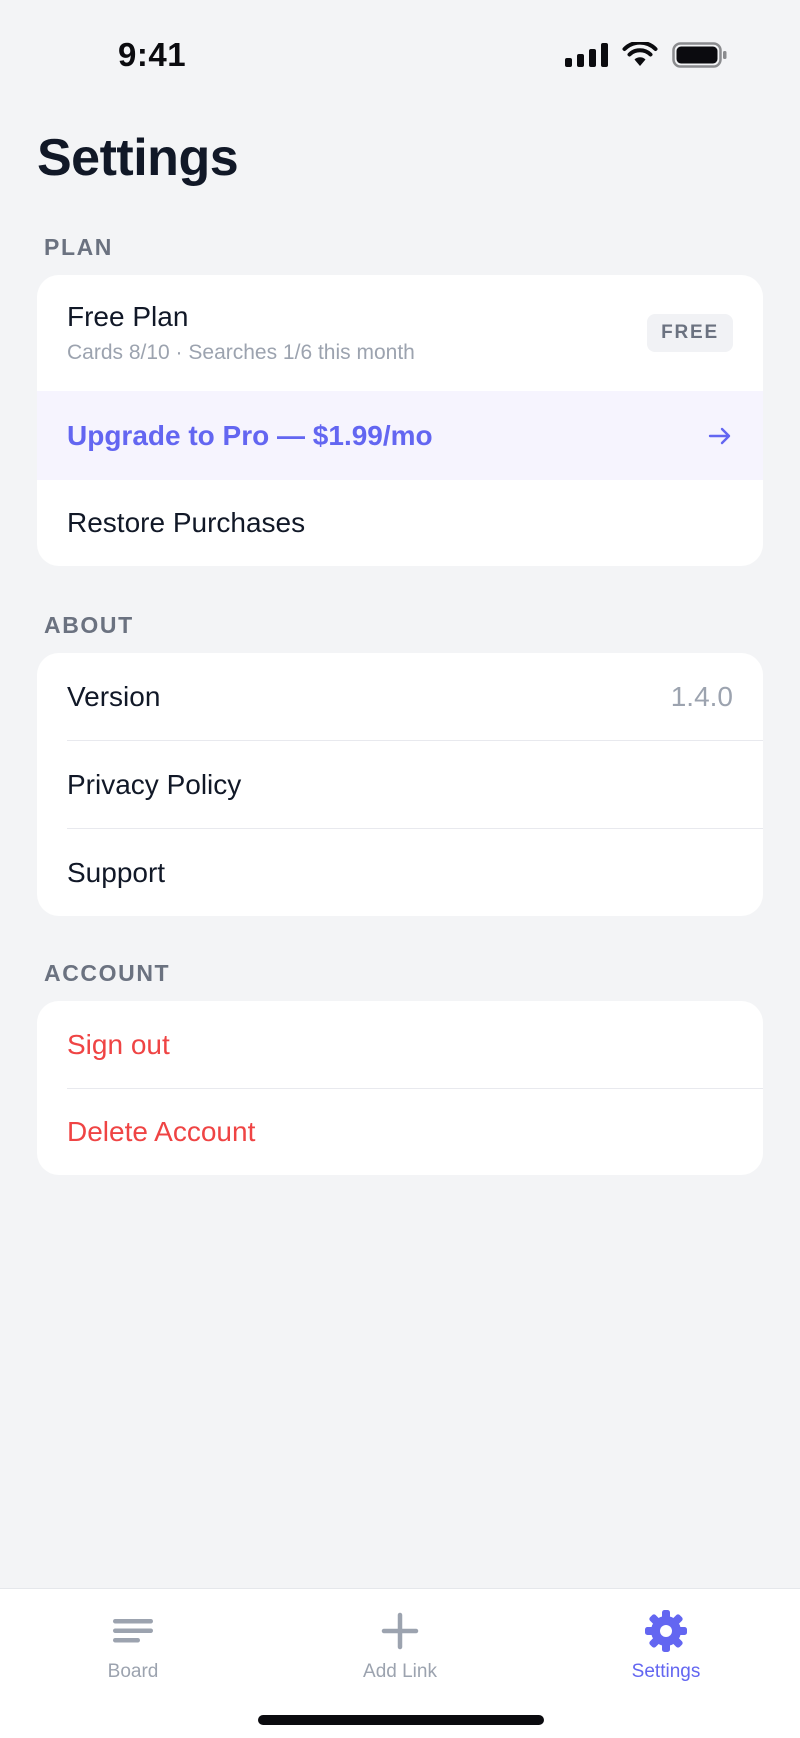 Image resolution: width=800 pixels, height=1738 pixels. I want to click on plan-usage: Cards 8/10 · Searches 1/6 this month, so click(241, 352).